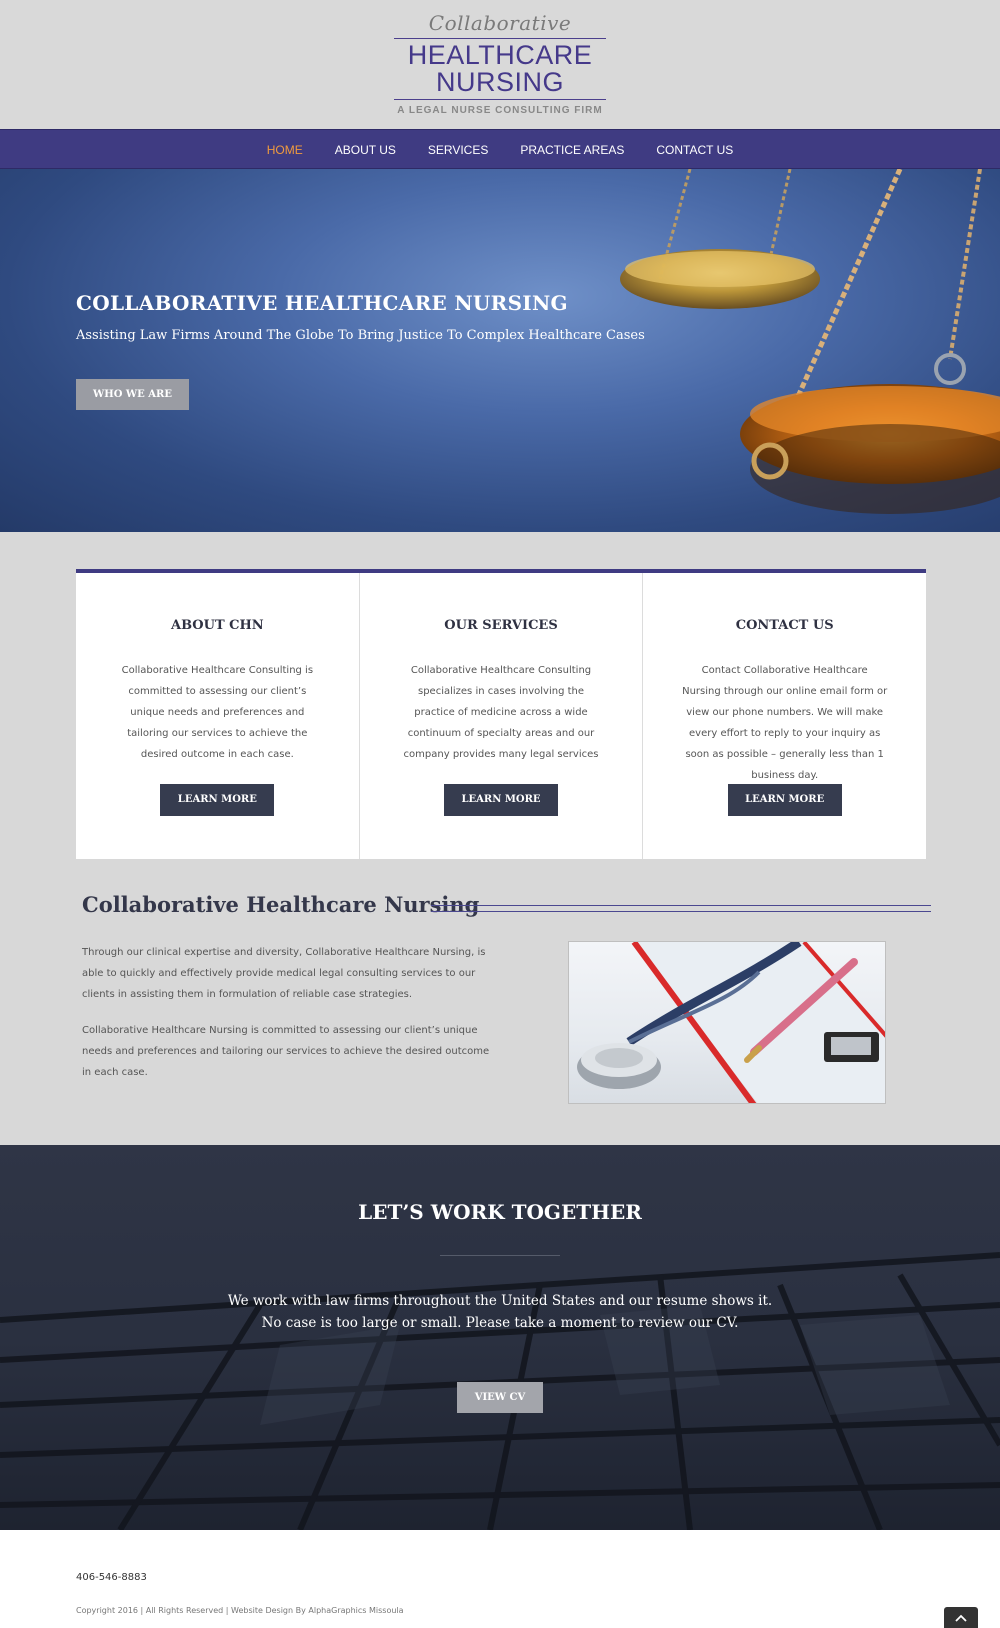 This screenshot has height=1628, width=1000. What do you see at coordinates (458, 150) in the screenshot?
I see `nav-item-services: SERVICES` at bounding box center [458, 150].